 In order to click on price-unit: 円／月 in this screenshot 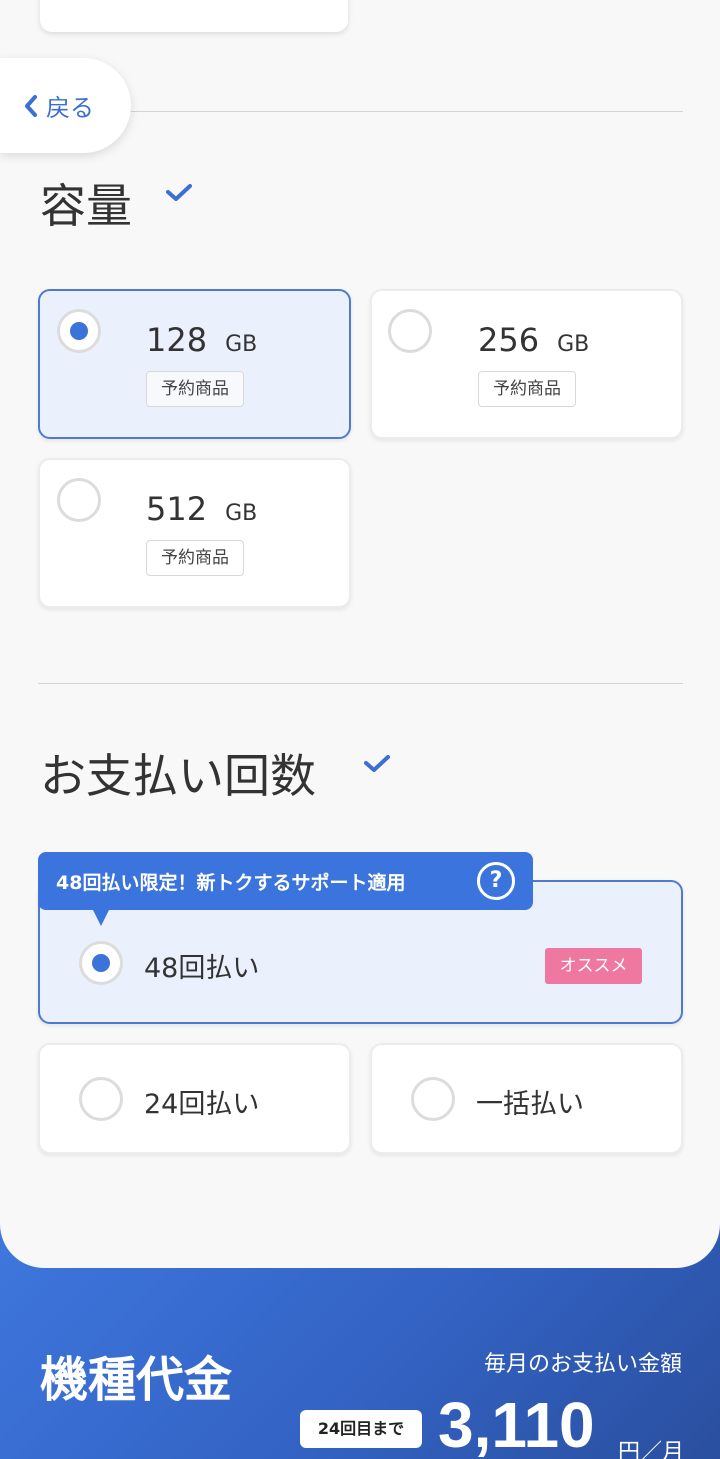, I will do `click(651, 1449)`.